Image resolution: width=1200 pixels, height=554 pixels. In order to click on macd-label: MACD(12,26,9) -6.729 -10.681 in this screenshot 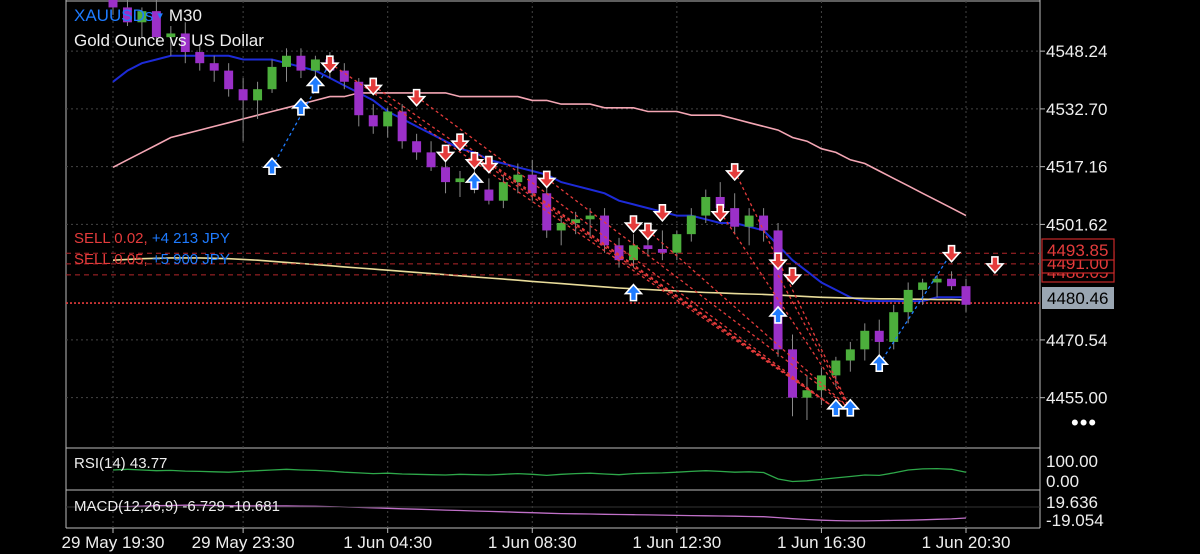, I will do `click(177, 506)`.